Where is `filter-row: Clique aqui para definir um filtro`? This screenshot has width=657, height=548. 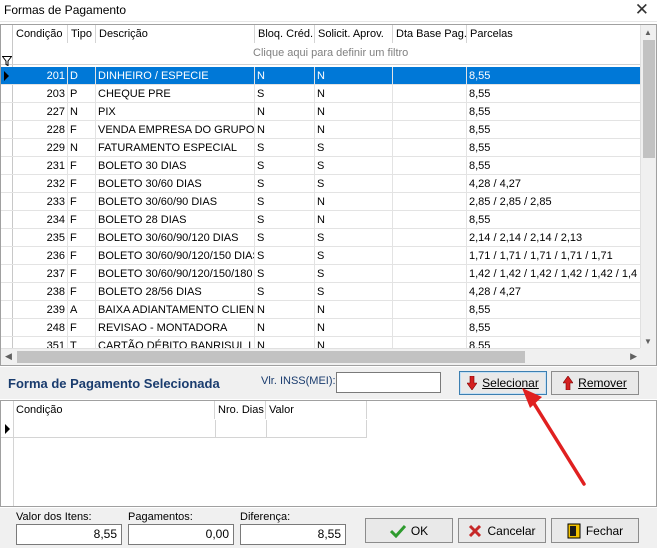 filter-row: Clique aqui para definir um filtro is located at coordinates (321, 54).